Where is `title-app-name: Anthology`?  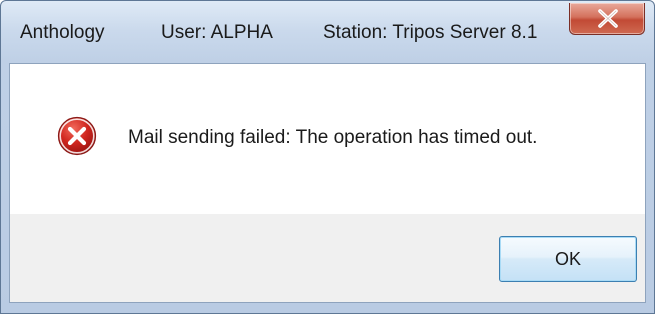
title-app-name: Anthology is located at coordinates (62, 32).